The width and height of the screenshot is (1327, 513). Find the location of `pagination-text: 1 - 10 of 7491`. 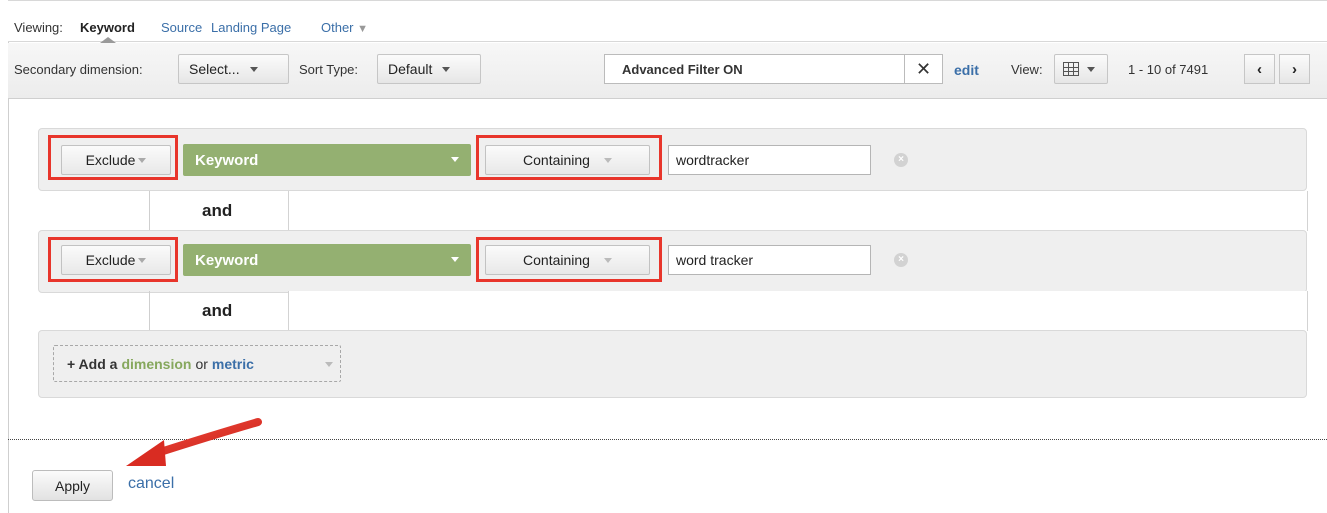

pagination-text: 1 - 10 of 7491 is located at coordinates (1168, 69).